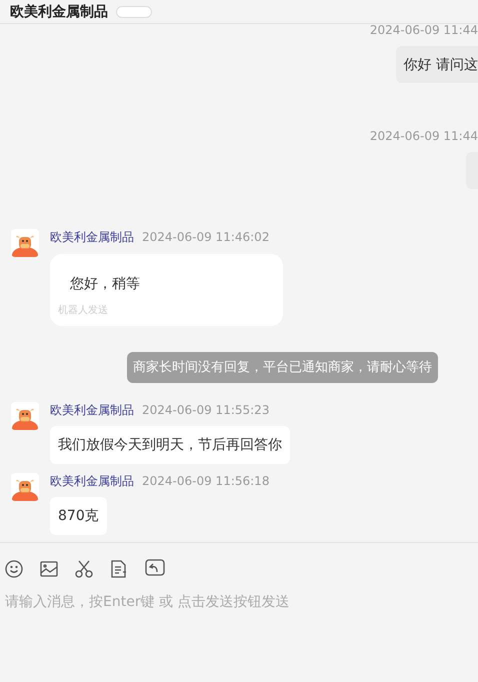 The image size is (478, 682). I want to click on emoji-icon, so click(14, 569).